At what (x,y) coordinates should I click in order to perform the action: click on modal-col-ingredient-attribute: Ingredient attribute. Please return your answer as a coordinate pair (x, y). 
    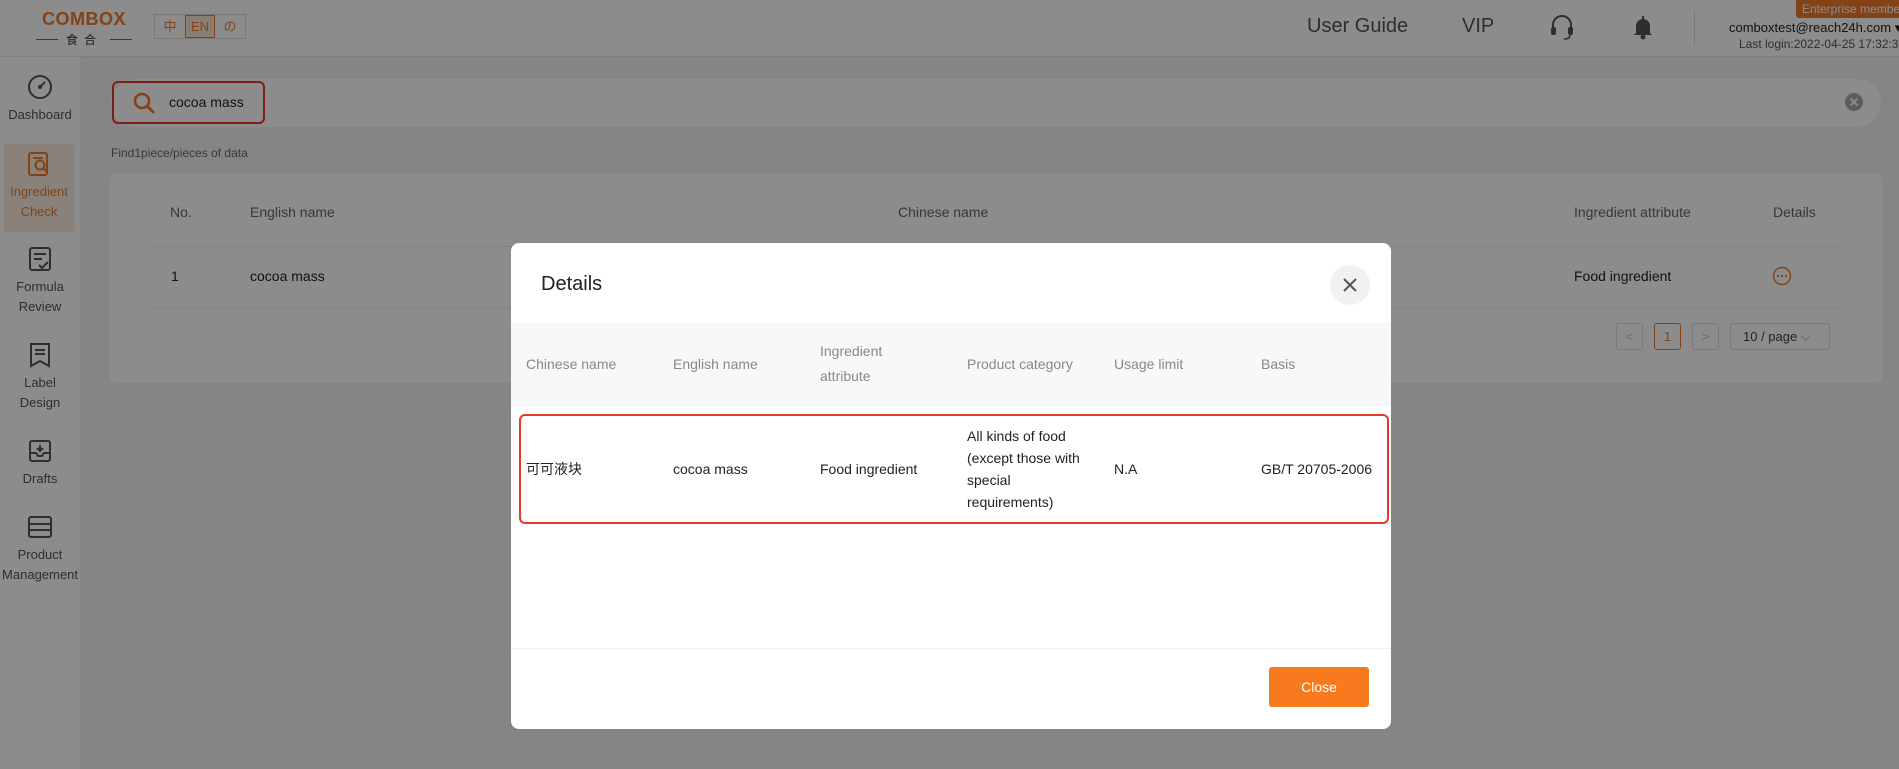
    Looking at the image, I should click on (851, 364).